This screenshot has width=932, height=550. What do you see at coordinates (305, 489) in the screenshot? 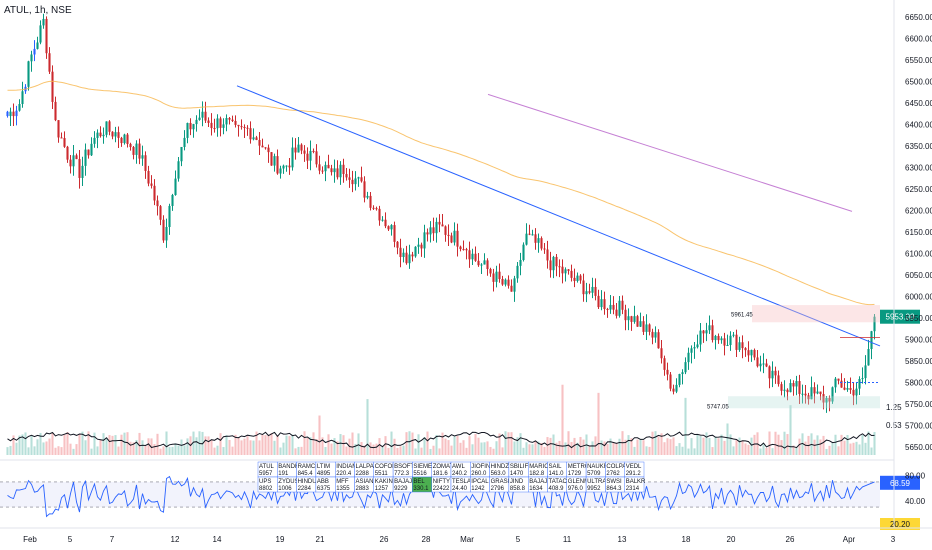
I see `watchlist-value: 2284` at bounding box center [305, 489].